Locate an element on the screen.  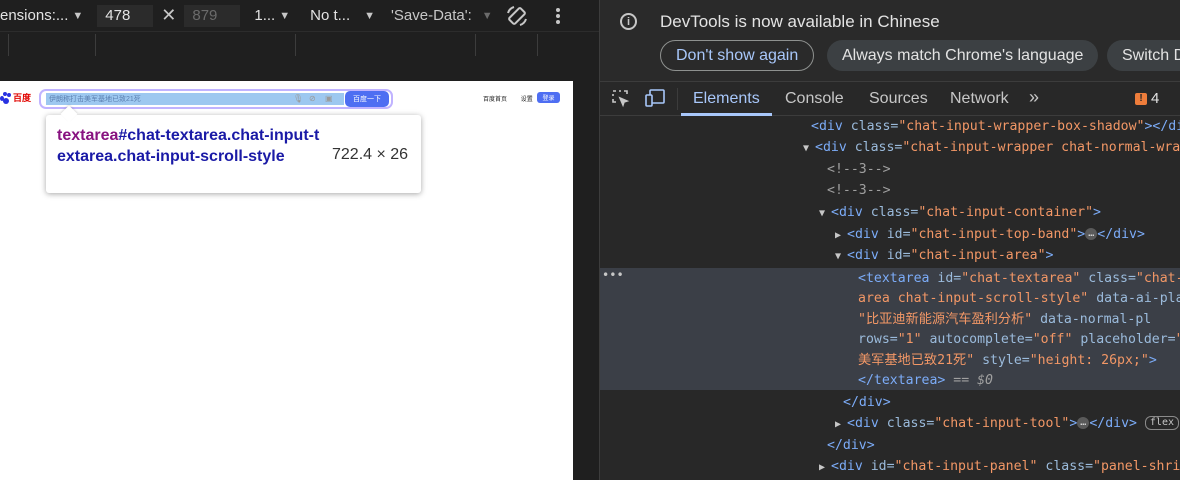
dont-show-again-button: Don't show again is located at coordinates (737, 55).